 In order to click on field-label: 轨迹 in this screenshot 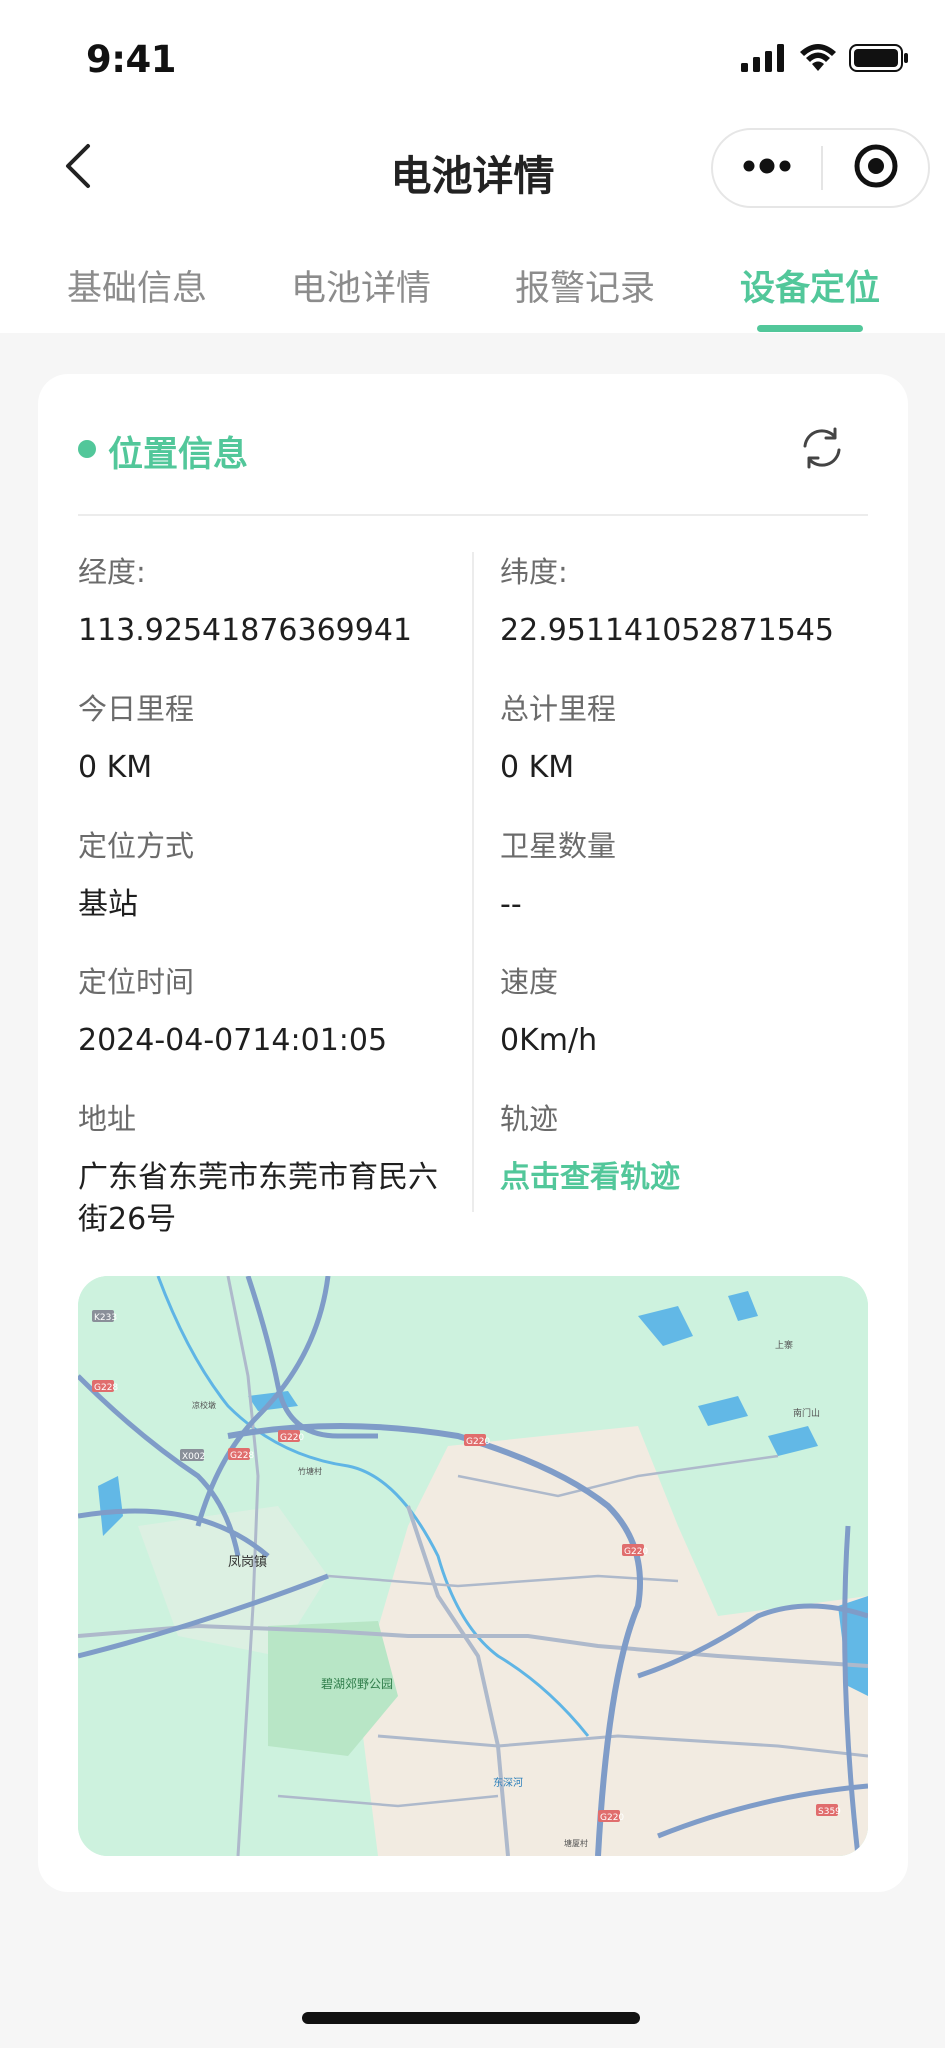, I will do `click(529, 1119)`.